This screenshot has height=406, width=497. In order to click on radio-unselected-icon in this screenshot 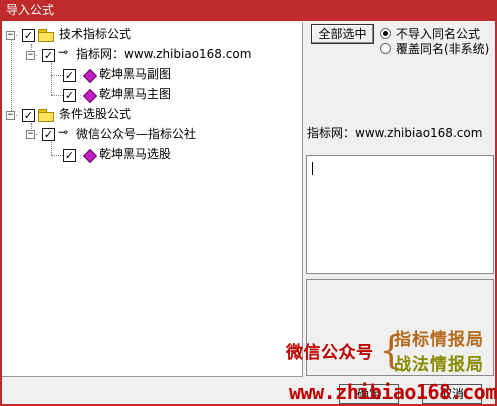, I will do `click(385, 48)`.